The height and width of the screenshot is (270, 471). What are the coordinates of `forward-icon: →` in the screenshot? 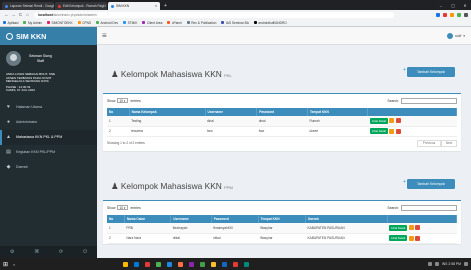 It's located at (13, 14).